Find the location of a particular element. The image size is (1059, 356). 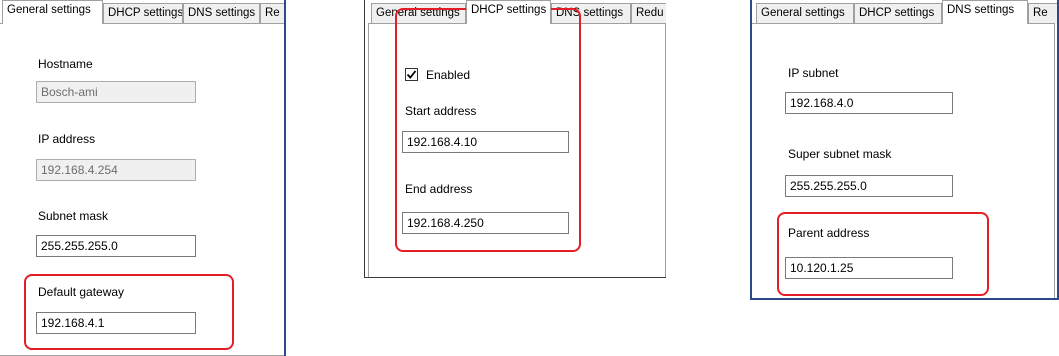

hostname-label: Hostname is located at coordinates (65, 64).